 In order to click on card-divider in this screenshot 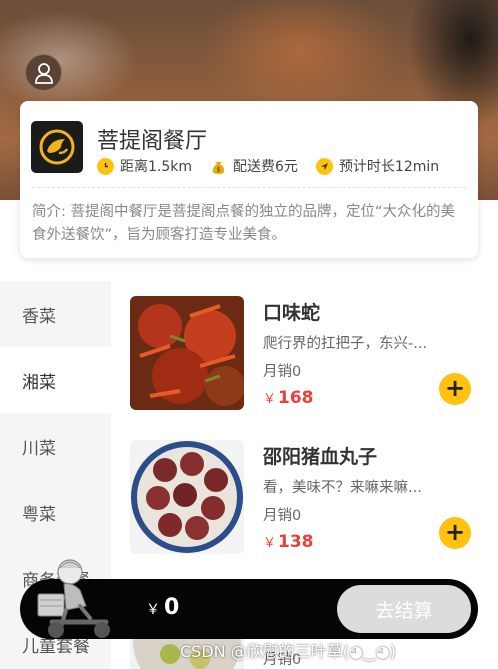, I will do `click(249, 187)`.